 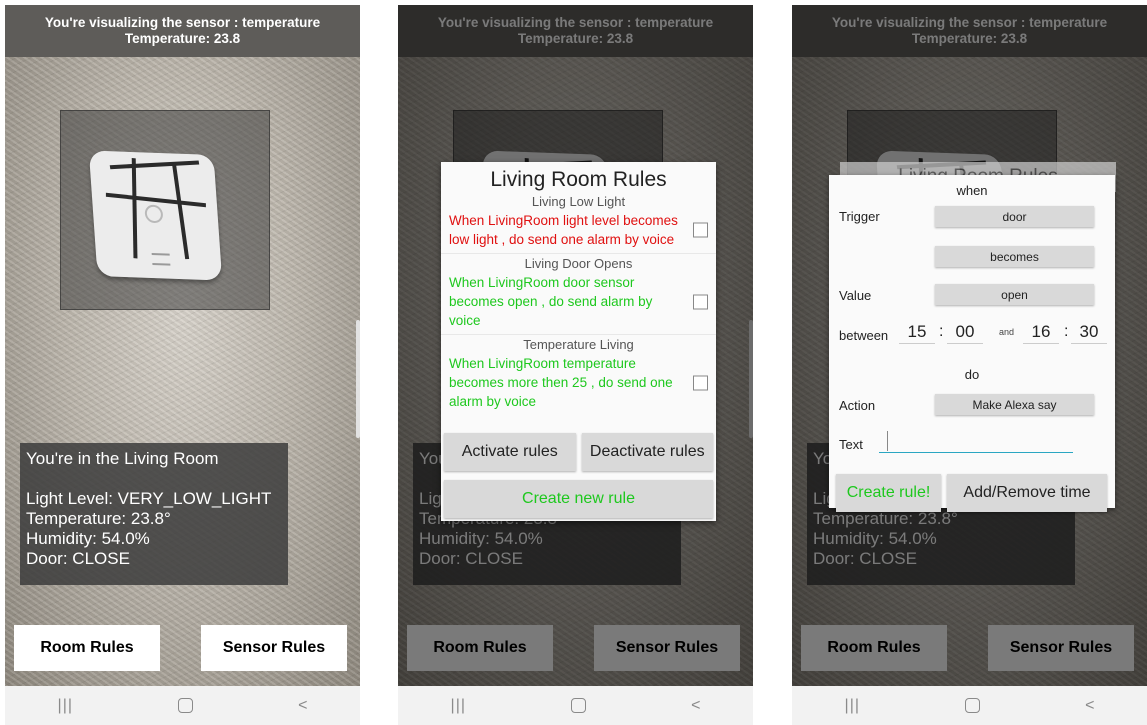 What do you see at coordinates (510, 452) in the screenshot?
I see `activate-rules-button: Activate rules` at bounding box center [510, 452].